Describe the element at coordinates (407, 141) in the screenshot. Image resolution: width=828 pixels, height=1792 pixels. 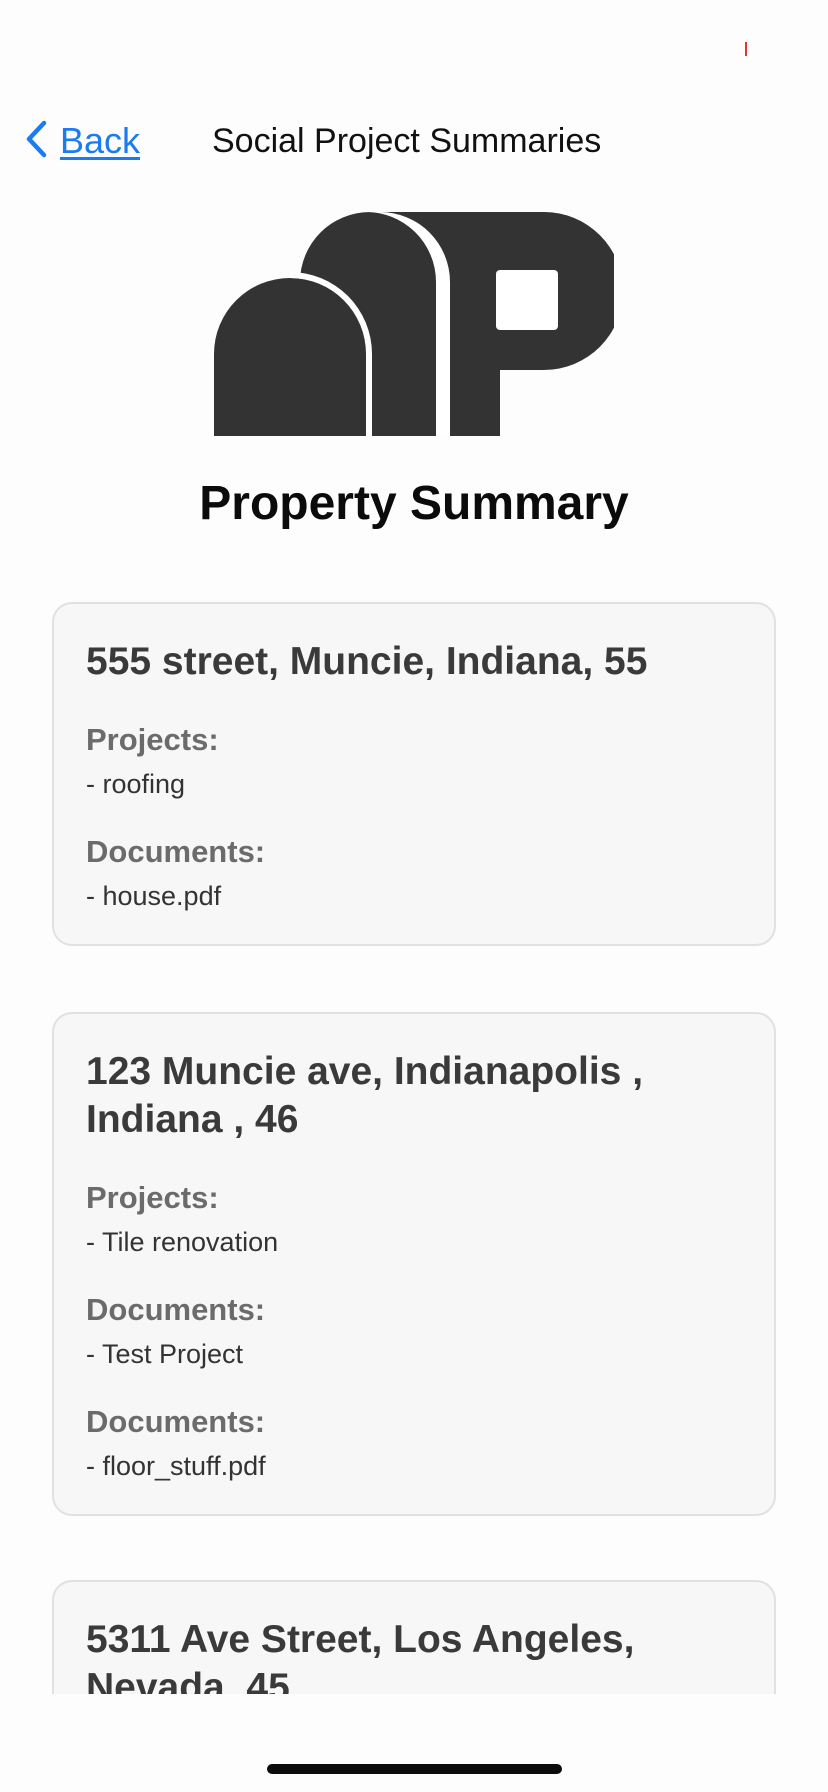
I see `nav-title: Social Project Summaries` at that location.